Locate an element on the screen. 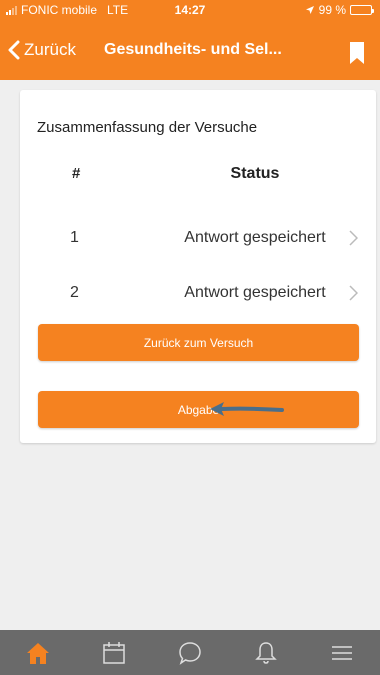 The width and height of the screenshot is (380, 675). chat-icon is located at coordinates (190, 653).